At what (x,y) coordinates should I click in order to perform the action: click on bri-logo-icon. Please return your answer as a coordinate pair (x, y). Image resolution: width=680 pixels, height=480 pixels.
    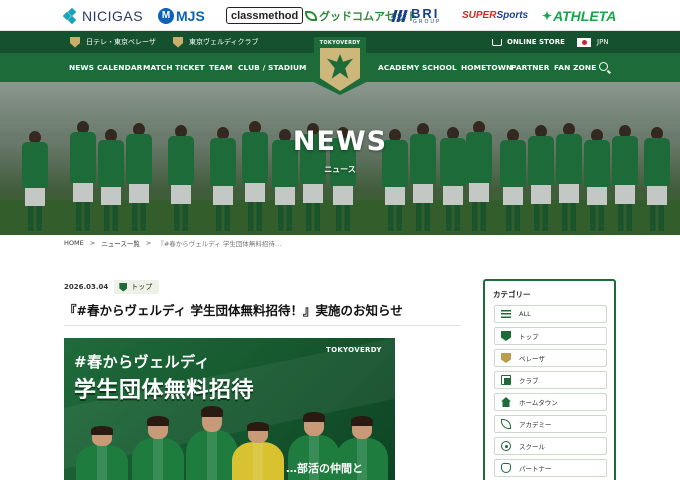
    Looking at the image, I should click on (400, 15).